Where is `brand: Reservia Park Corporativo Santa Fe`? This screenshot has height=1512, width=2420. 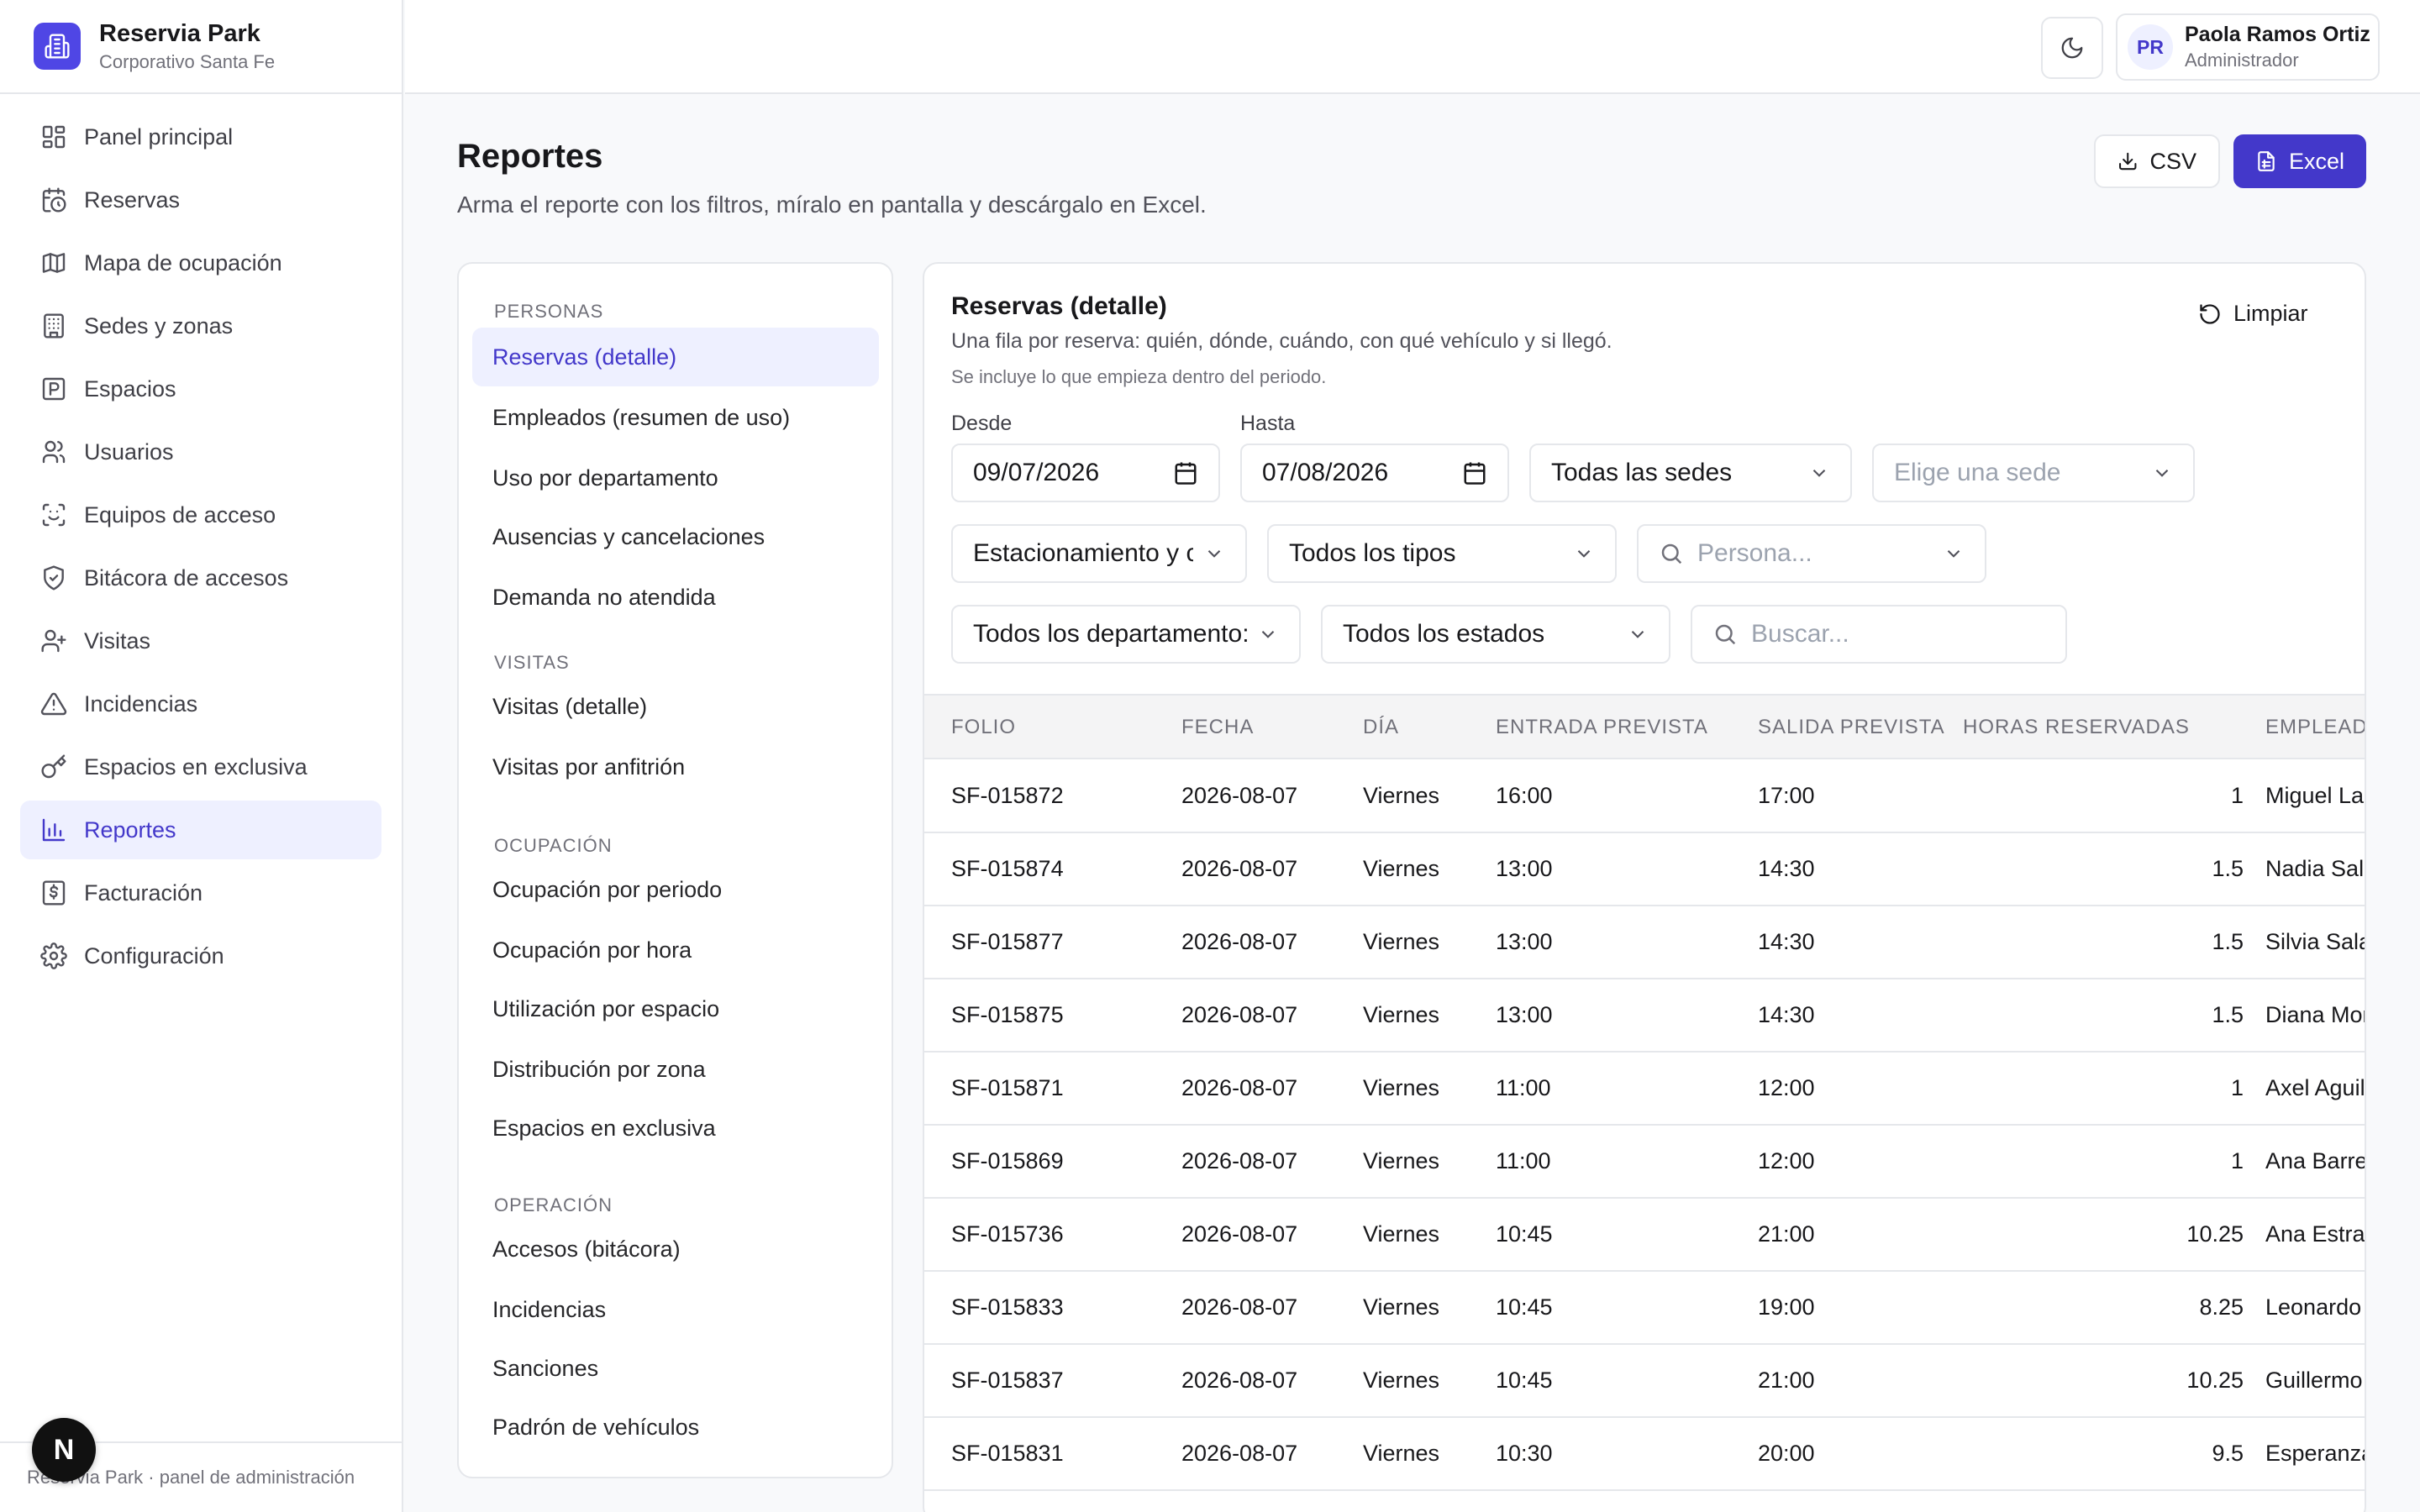
brand: Reservia Park Corporativo Santa Fe is located at coordinates (201, 47).